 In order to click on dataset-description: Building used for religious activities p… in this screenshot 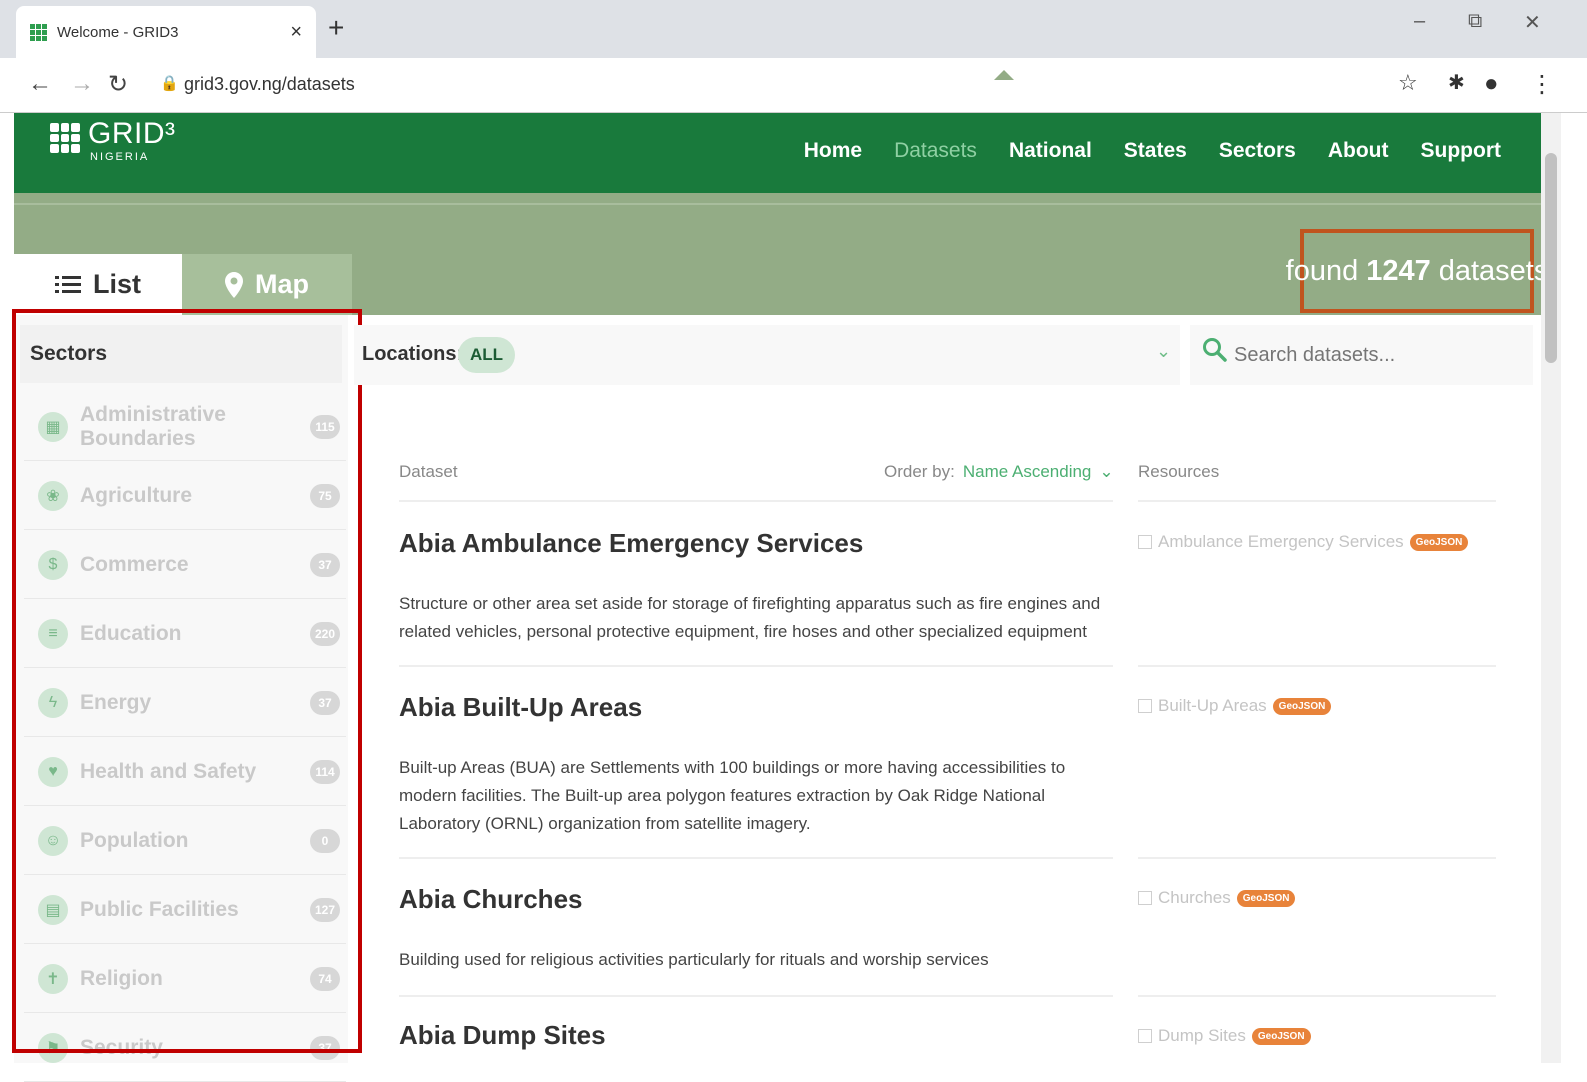, I will do `click(694, 959)`.